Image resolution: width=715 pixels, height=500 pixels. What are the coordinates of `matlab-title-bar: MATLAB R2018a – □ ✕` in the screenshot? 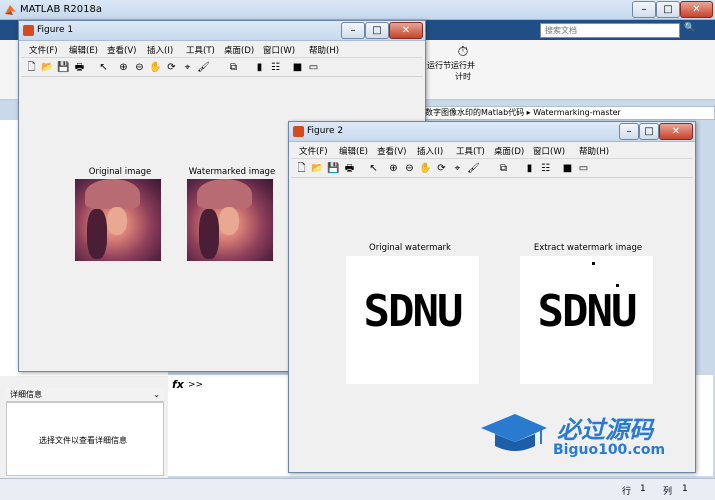 It's located at (357, 10).